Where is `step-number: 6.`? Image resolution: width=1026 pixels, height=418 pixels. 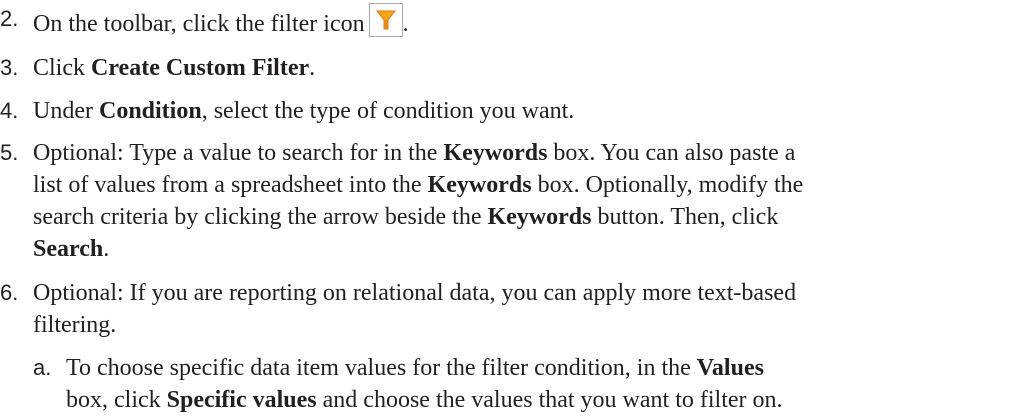
step-number: 6. is located at coordinates (9, 292).